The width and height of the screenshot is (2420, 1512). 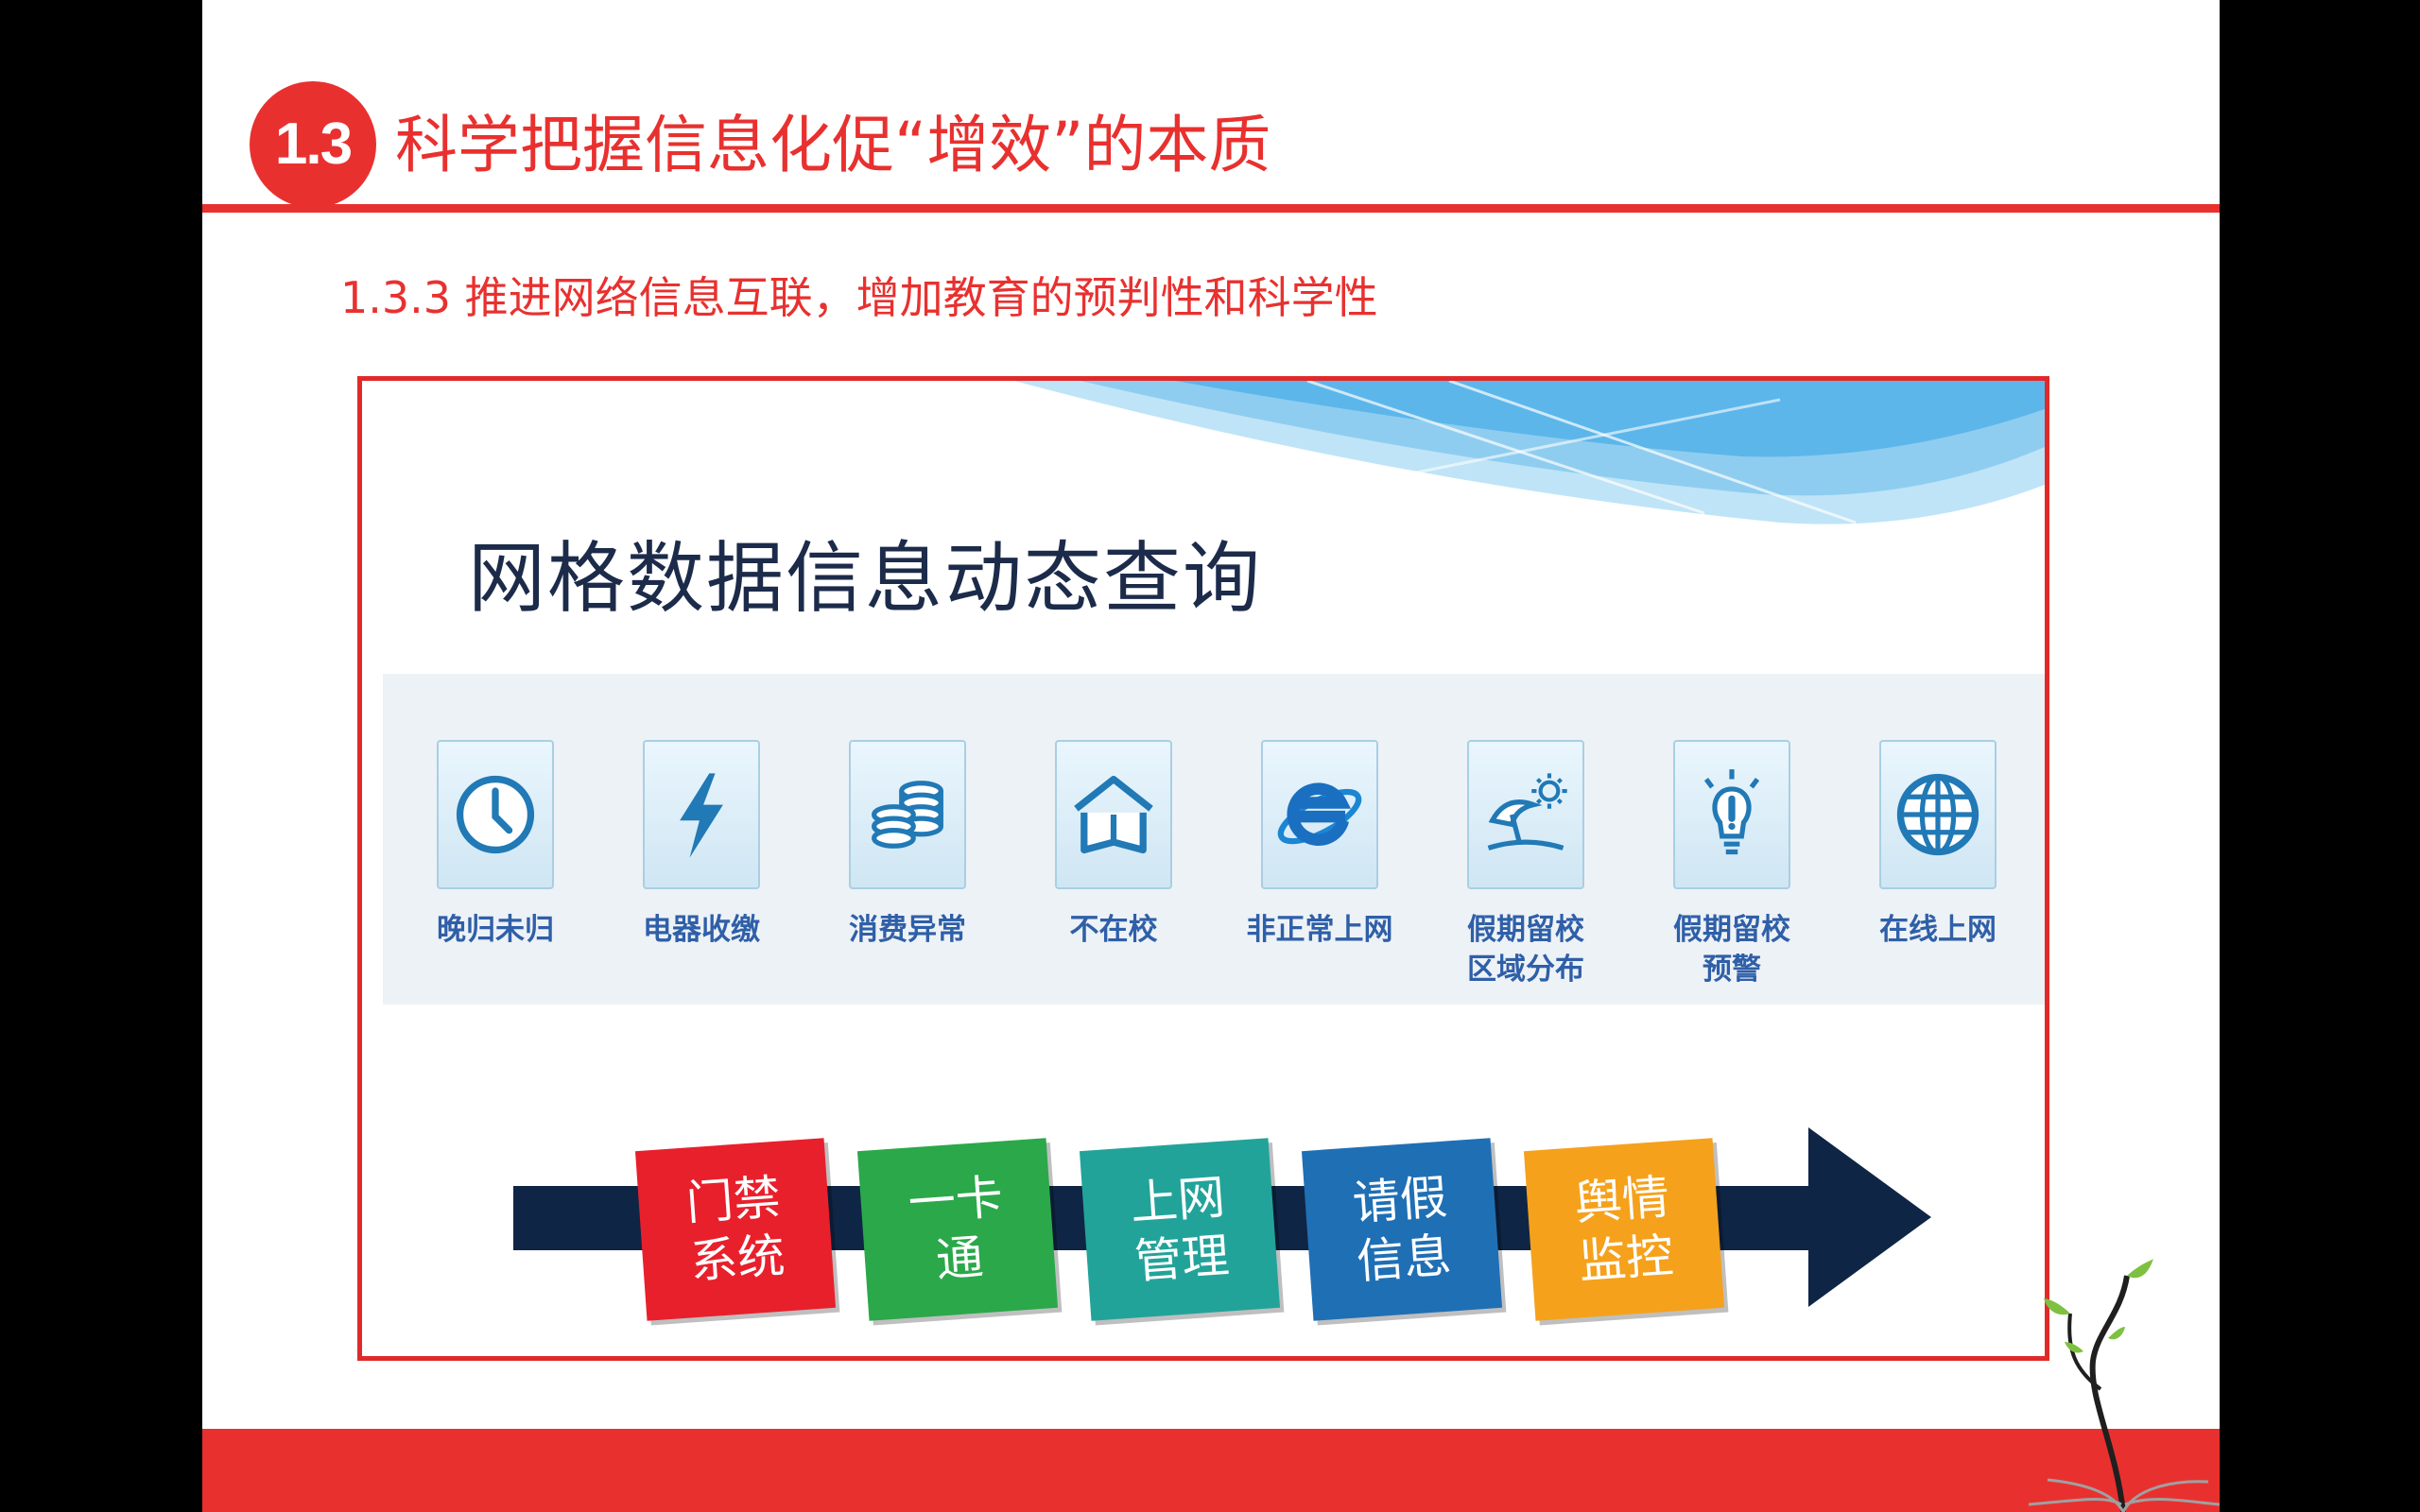 What do you see at coordinates (859, 297) in the screenshot?
I see `subsection-title: 1.3.3 推进网络信息互联，增加教育的预判性和科学性` at bounding box center [859, 297].